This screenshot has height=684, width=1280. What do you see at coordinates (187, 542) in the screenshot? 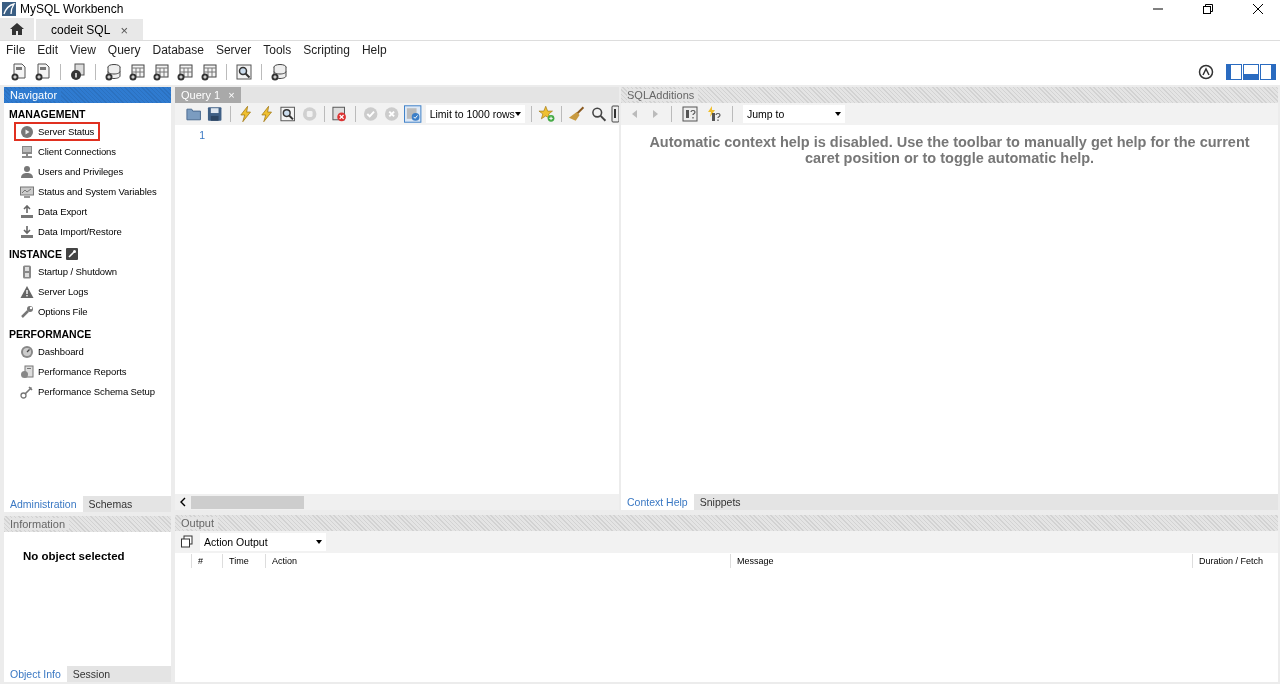
I see `copy-icon` at bounding box center [187, 542].